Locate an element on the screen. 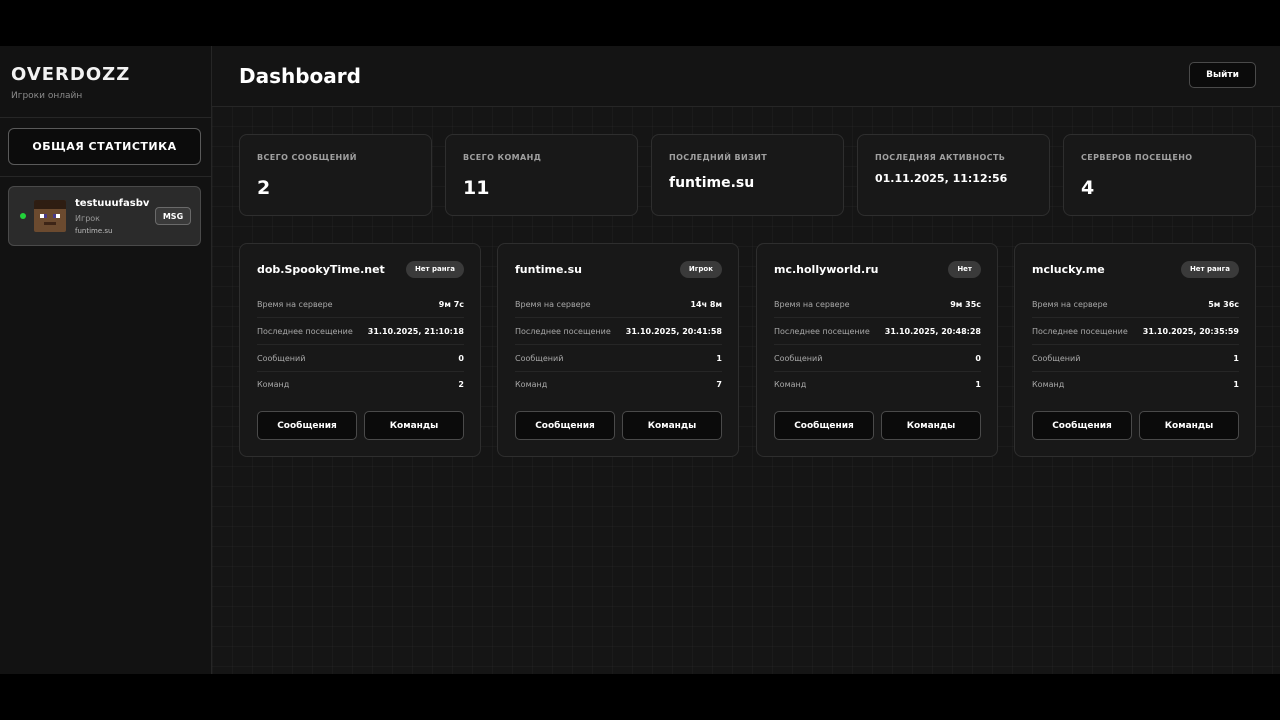 The image size is (1280, 720). stat-label: СЕРВЕРОВ ПОСЕЩЕНО is located at coordinates (1137, 157).